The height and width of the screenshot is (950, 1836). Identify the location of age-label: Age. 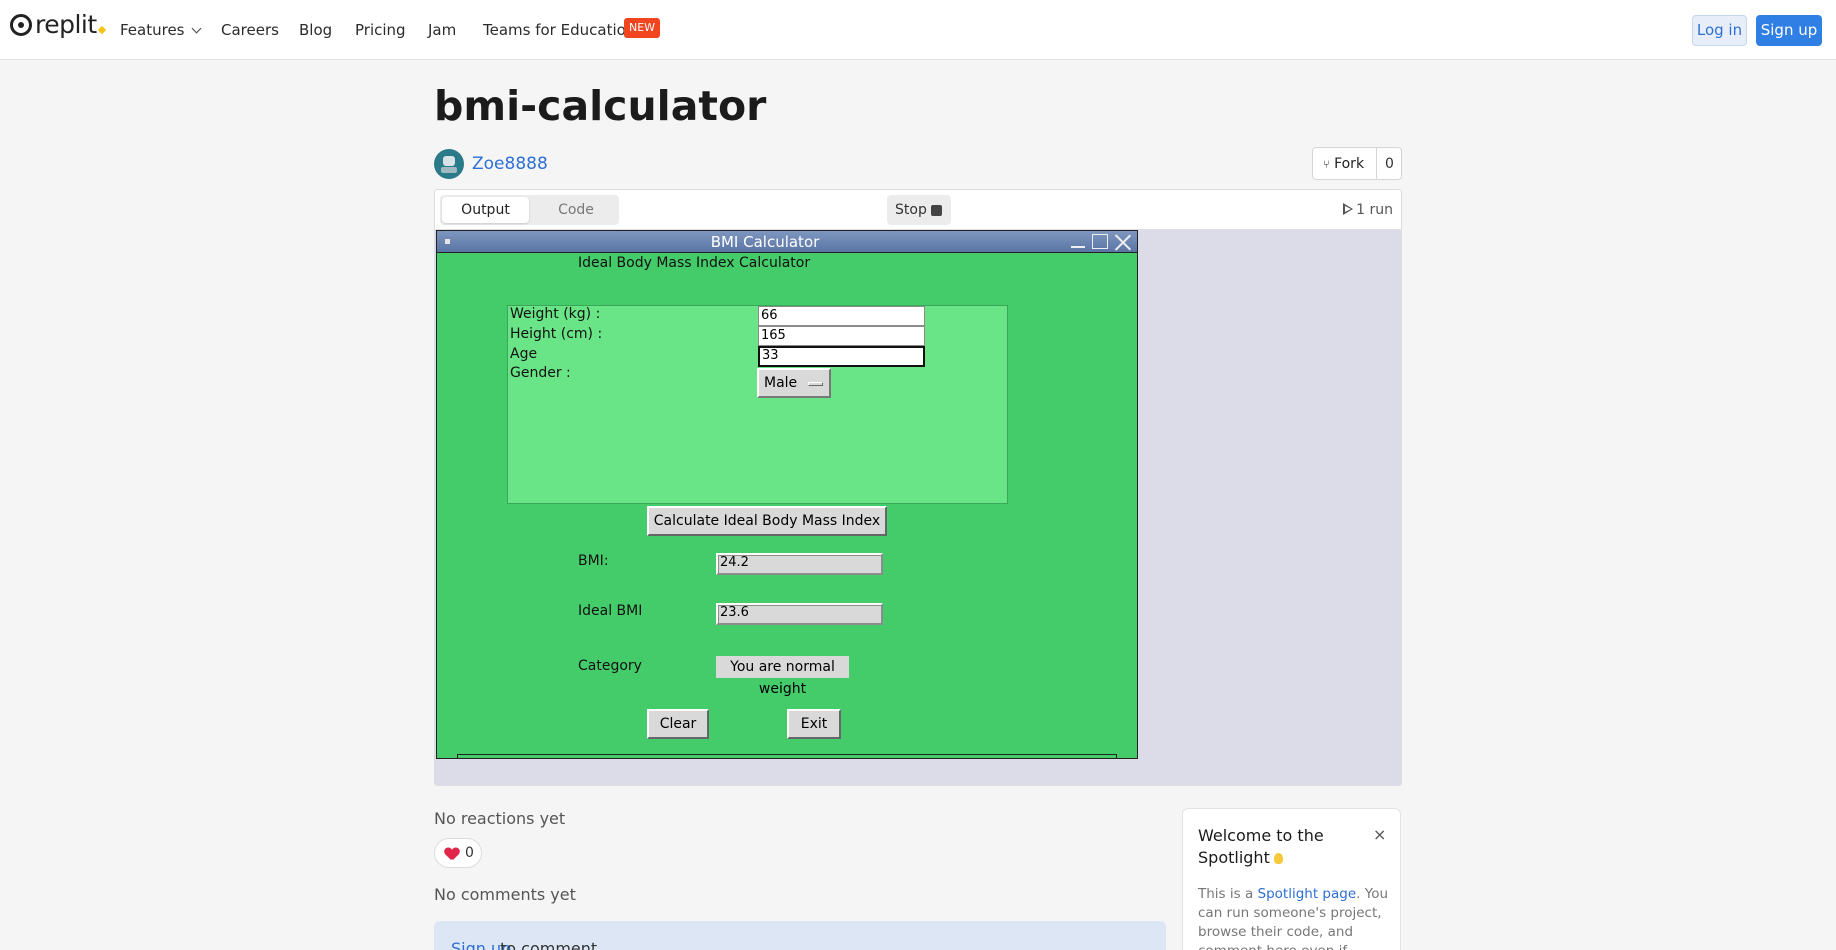
(524, 354).